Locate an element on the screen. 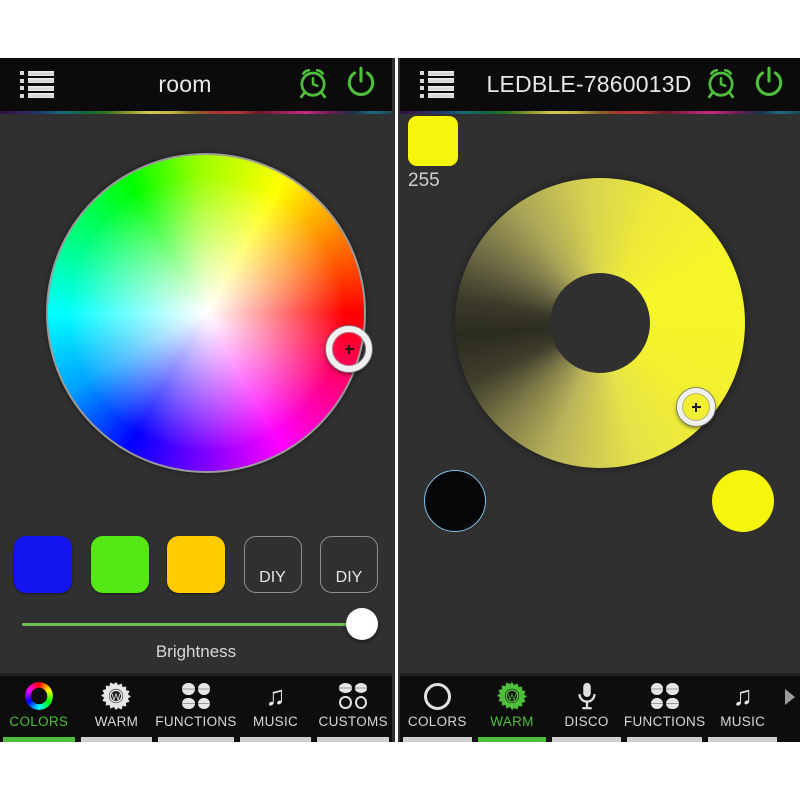 Image resolution: width=800 pixels, height=800 pixels. warm-value-label: 255 is located at coordinates (424, 180).